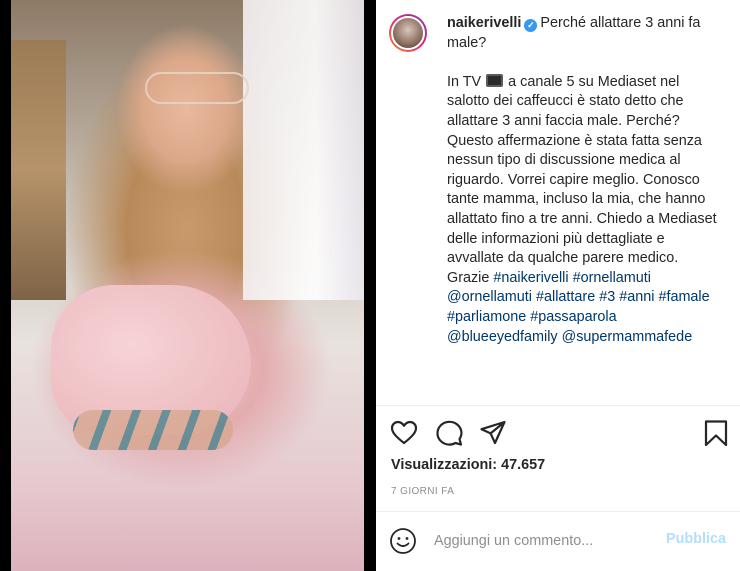 The image size is (740, 571). I want to click on bookmark-icon, so click(716, 433).